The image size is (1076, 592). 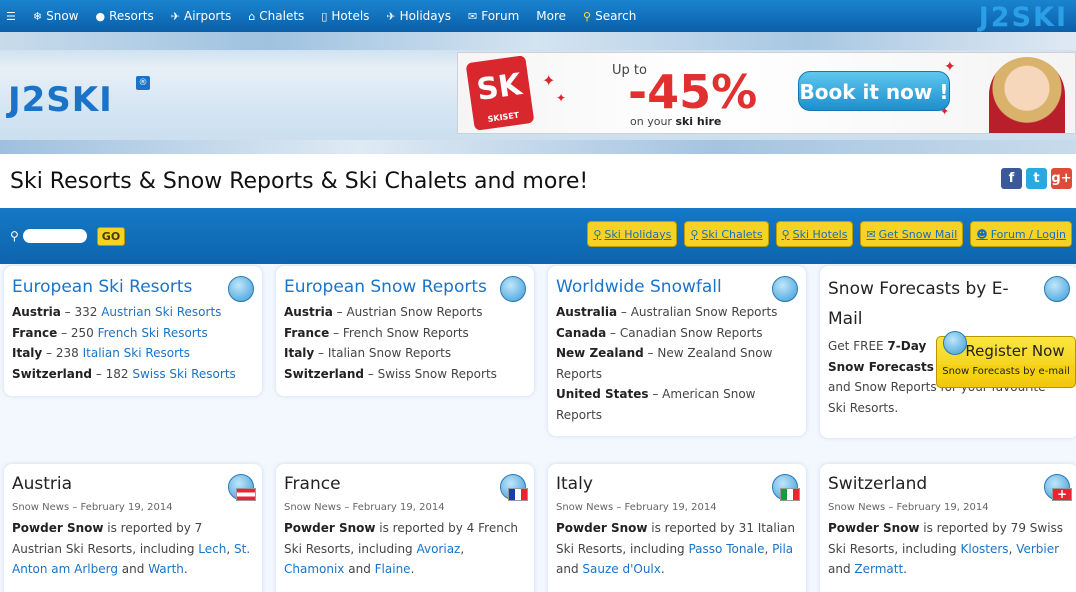 What do you see at coordinates (166, 569) in the screenshot?
I see `link: Warth` at bounding box center [166, 569].